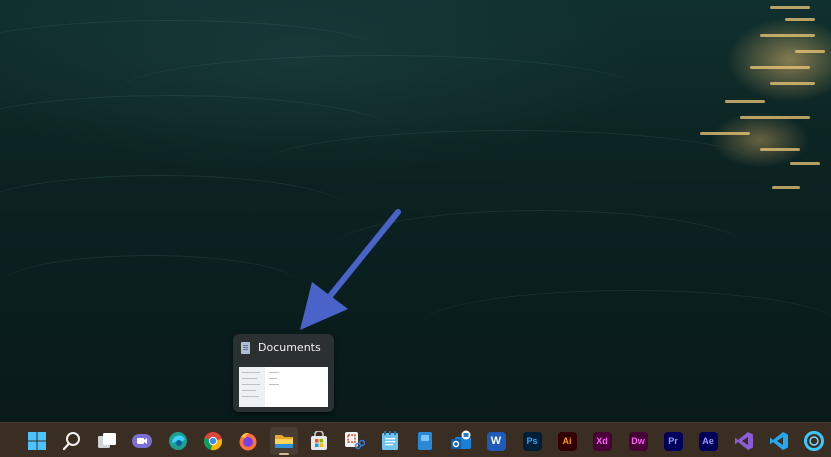 Image resolution: width=831 pixels, height=457 pixels. I want to click on chrome-button, so click(213, 441).